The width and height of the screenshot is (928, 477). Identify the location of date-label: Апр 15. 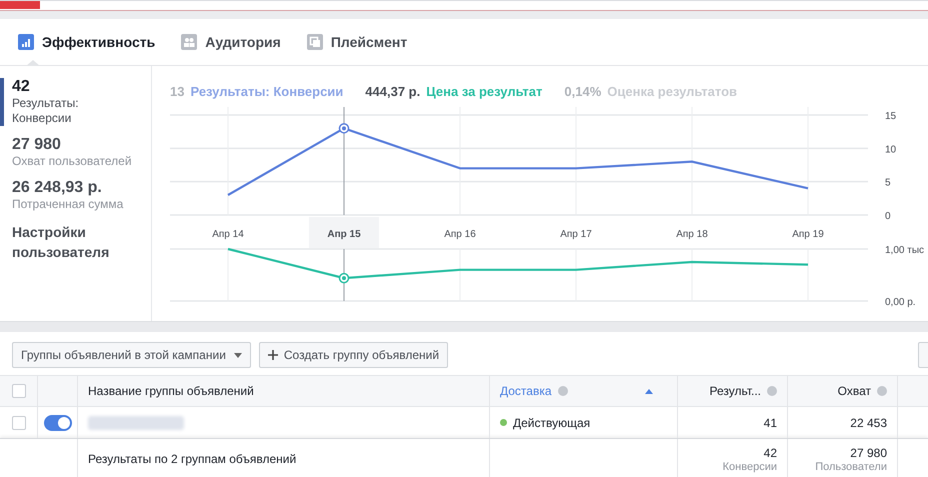
(344, 234).